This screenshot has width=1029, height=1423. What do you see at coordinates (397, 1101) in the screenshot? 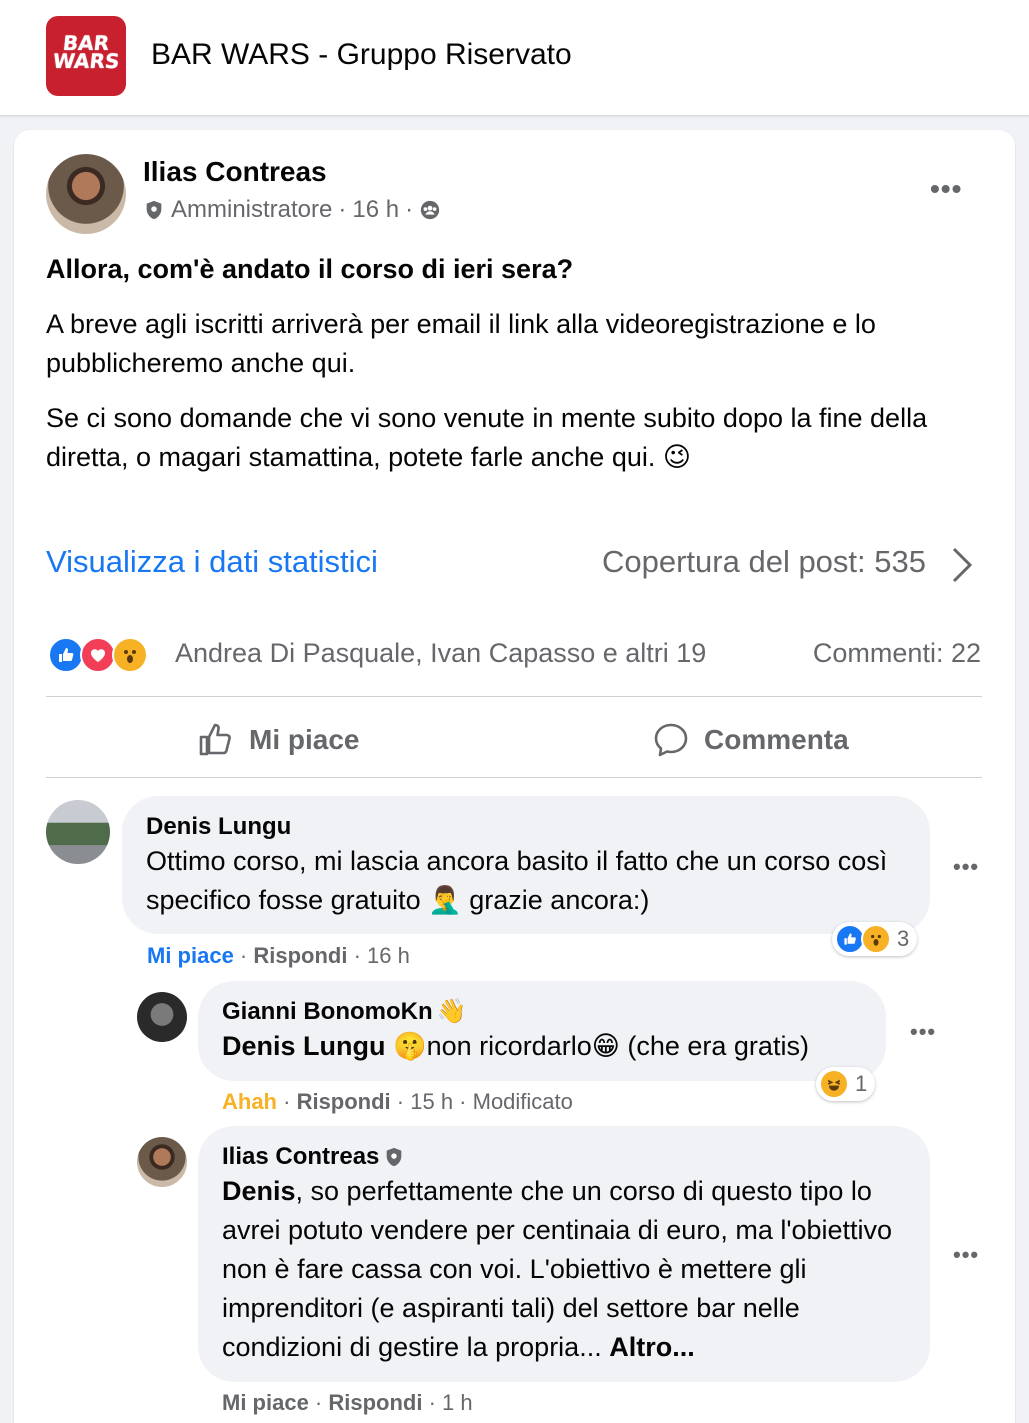
I see `comment-actions: Ahah · Rispondi · 15 h · Modificato` at bounding box center [397, 1101].